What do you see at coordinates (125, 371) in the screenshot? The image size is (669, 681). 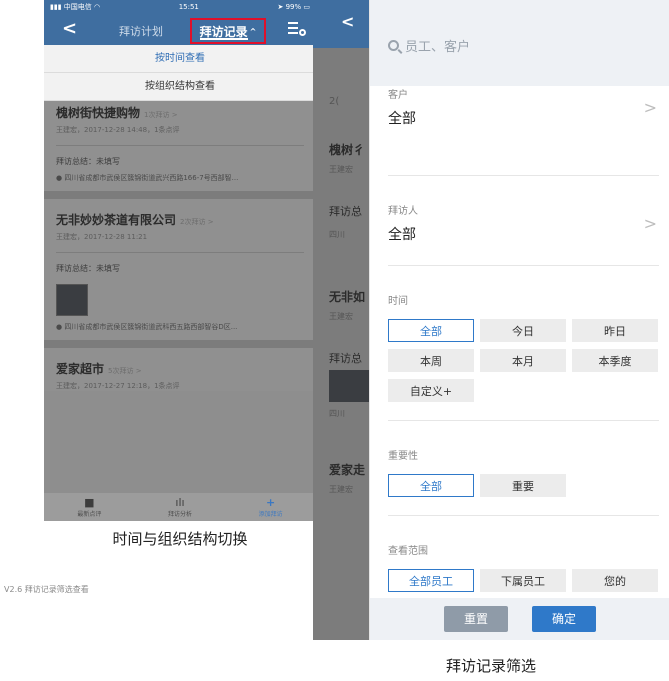 I see `visit-count: 5次拜访 >` at bounding box center [125, 371].